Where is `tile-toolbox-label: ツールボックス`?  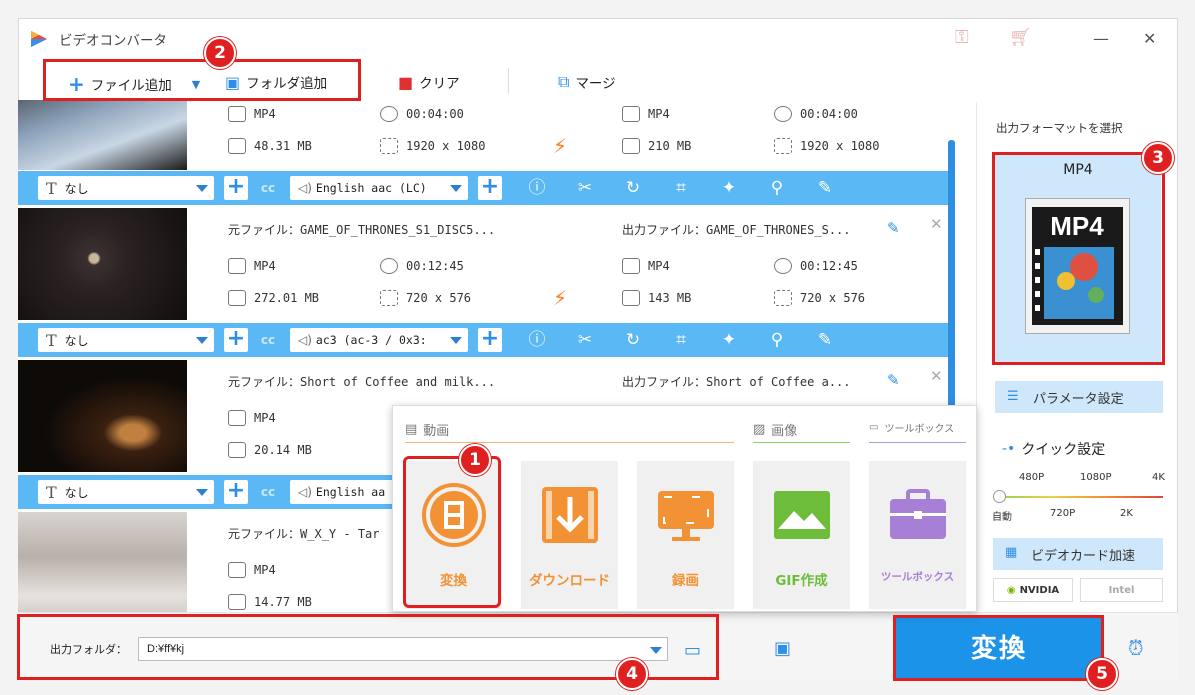 tile-toolbox-label: ツールボックス is located at coordinates (917, 577).